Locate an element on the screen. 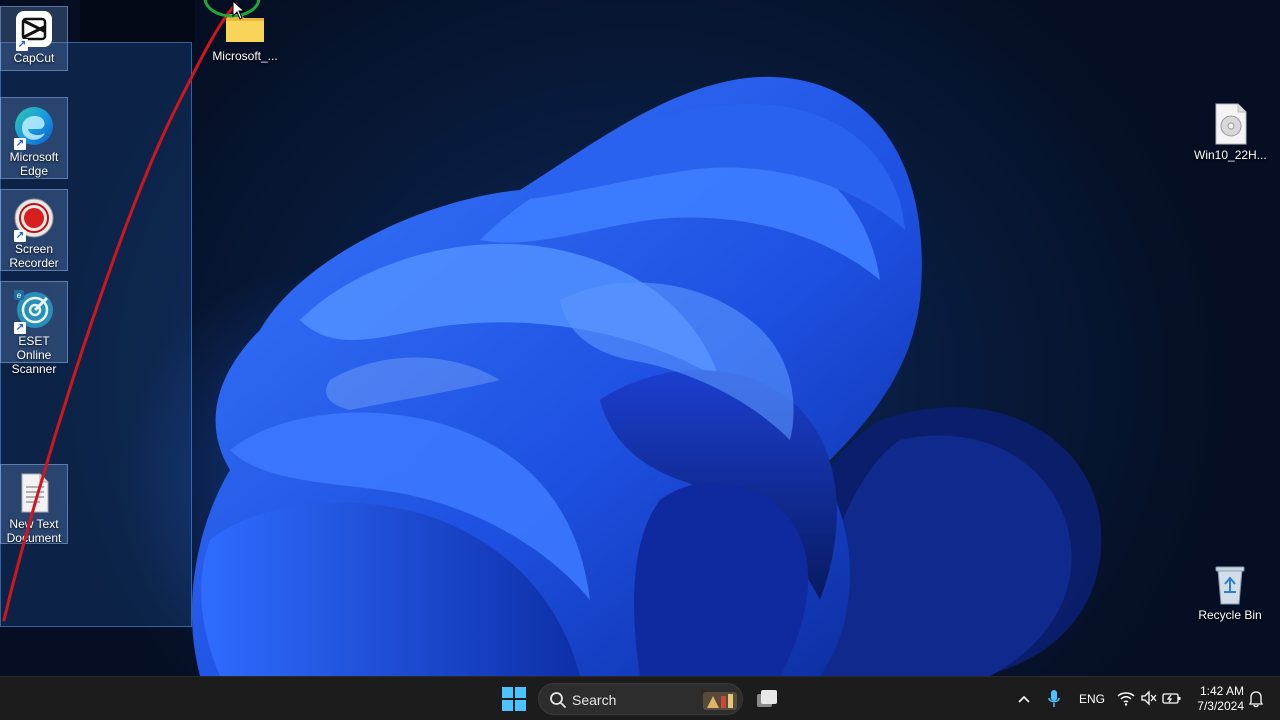  start-button is located at coordinates (514, 699).